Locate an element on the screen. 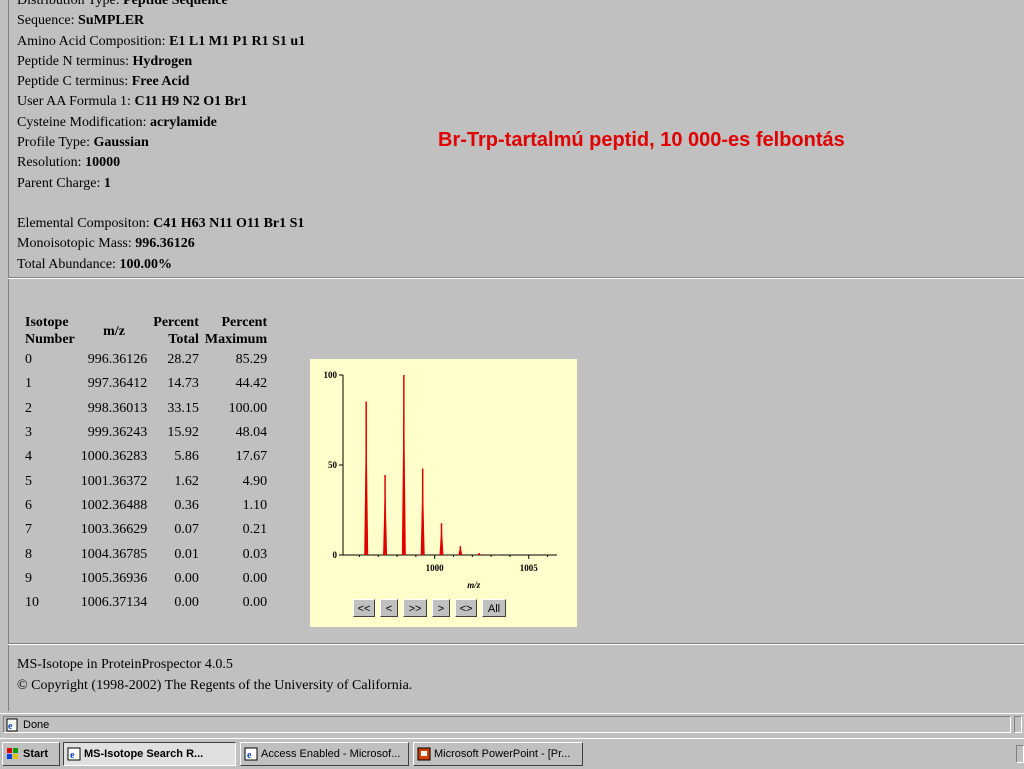  param-value: C11 H9 N2 O1 Br1 is located at coordinates (190, 101).